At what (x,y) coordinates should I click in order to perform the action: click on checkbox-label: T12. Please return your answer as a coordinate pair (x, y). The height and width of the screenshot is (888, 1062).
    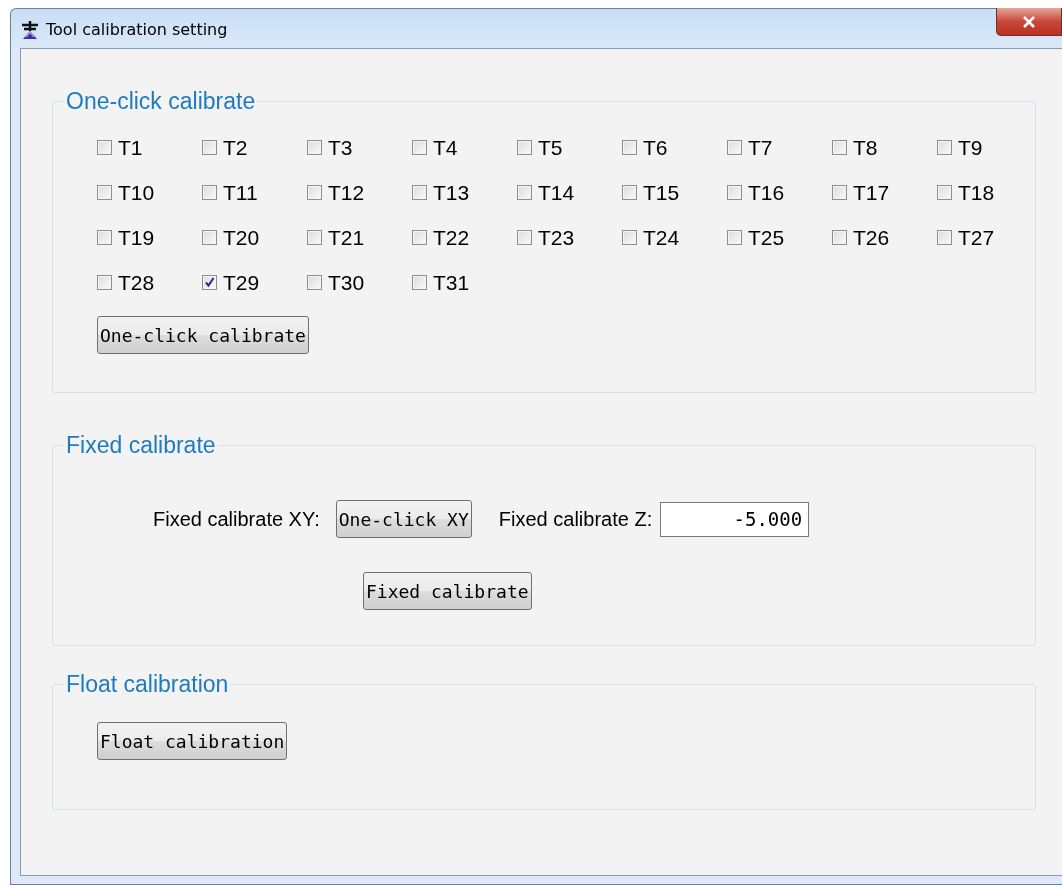
    Looking at the image, I should click on (346, 192).